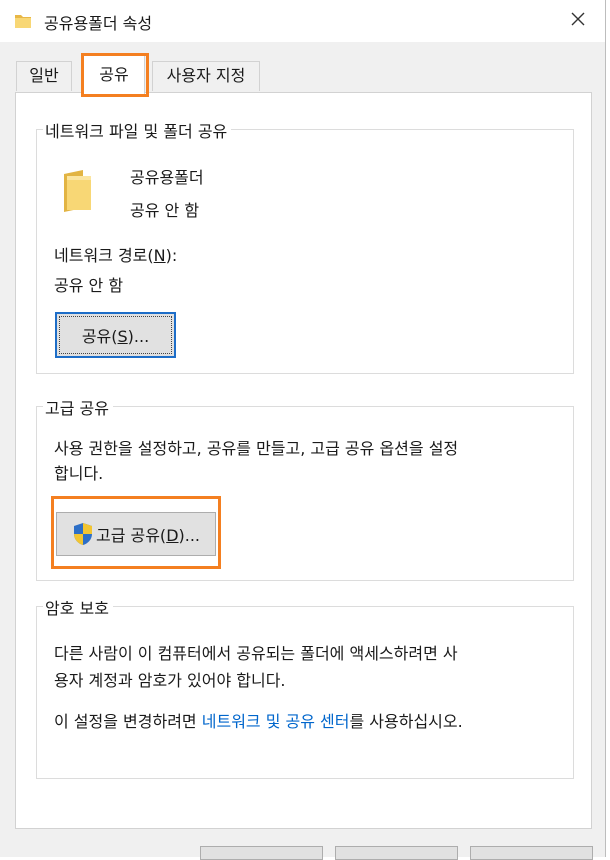 This screenshot has width=610, height=860. I want to click on tab-sharing: 공유, so click(114, 75).